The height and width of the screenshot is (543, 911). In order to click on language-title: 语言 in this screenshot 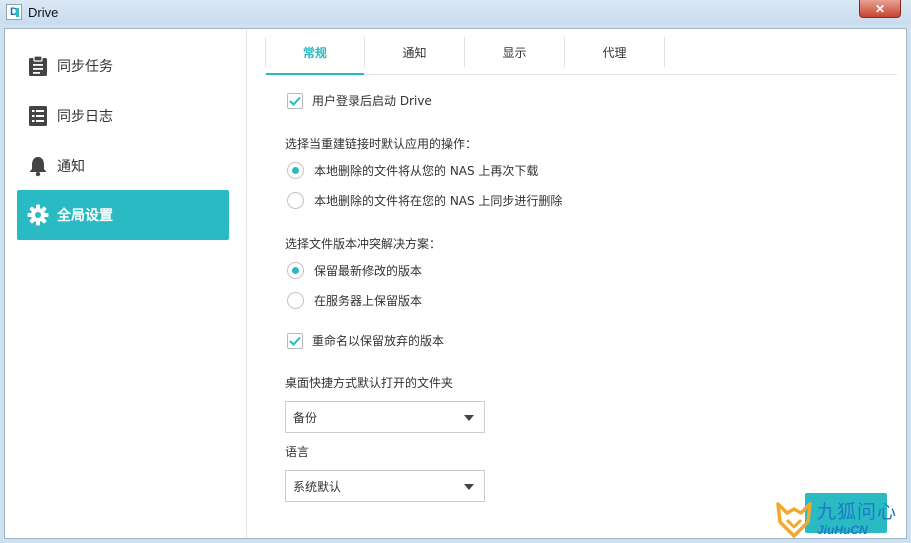, I will do `click(297, 452)`.